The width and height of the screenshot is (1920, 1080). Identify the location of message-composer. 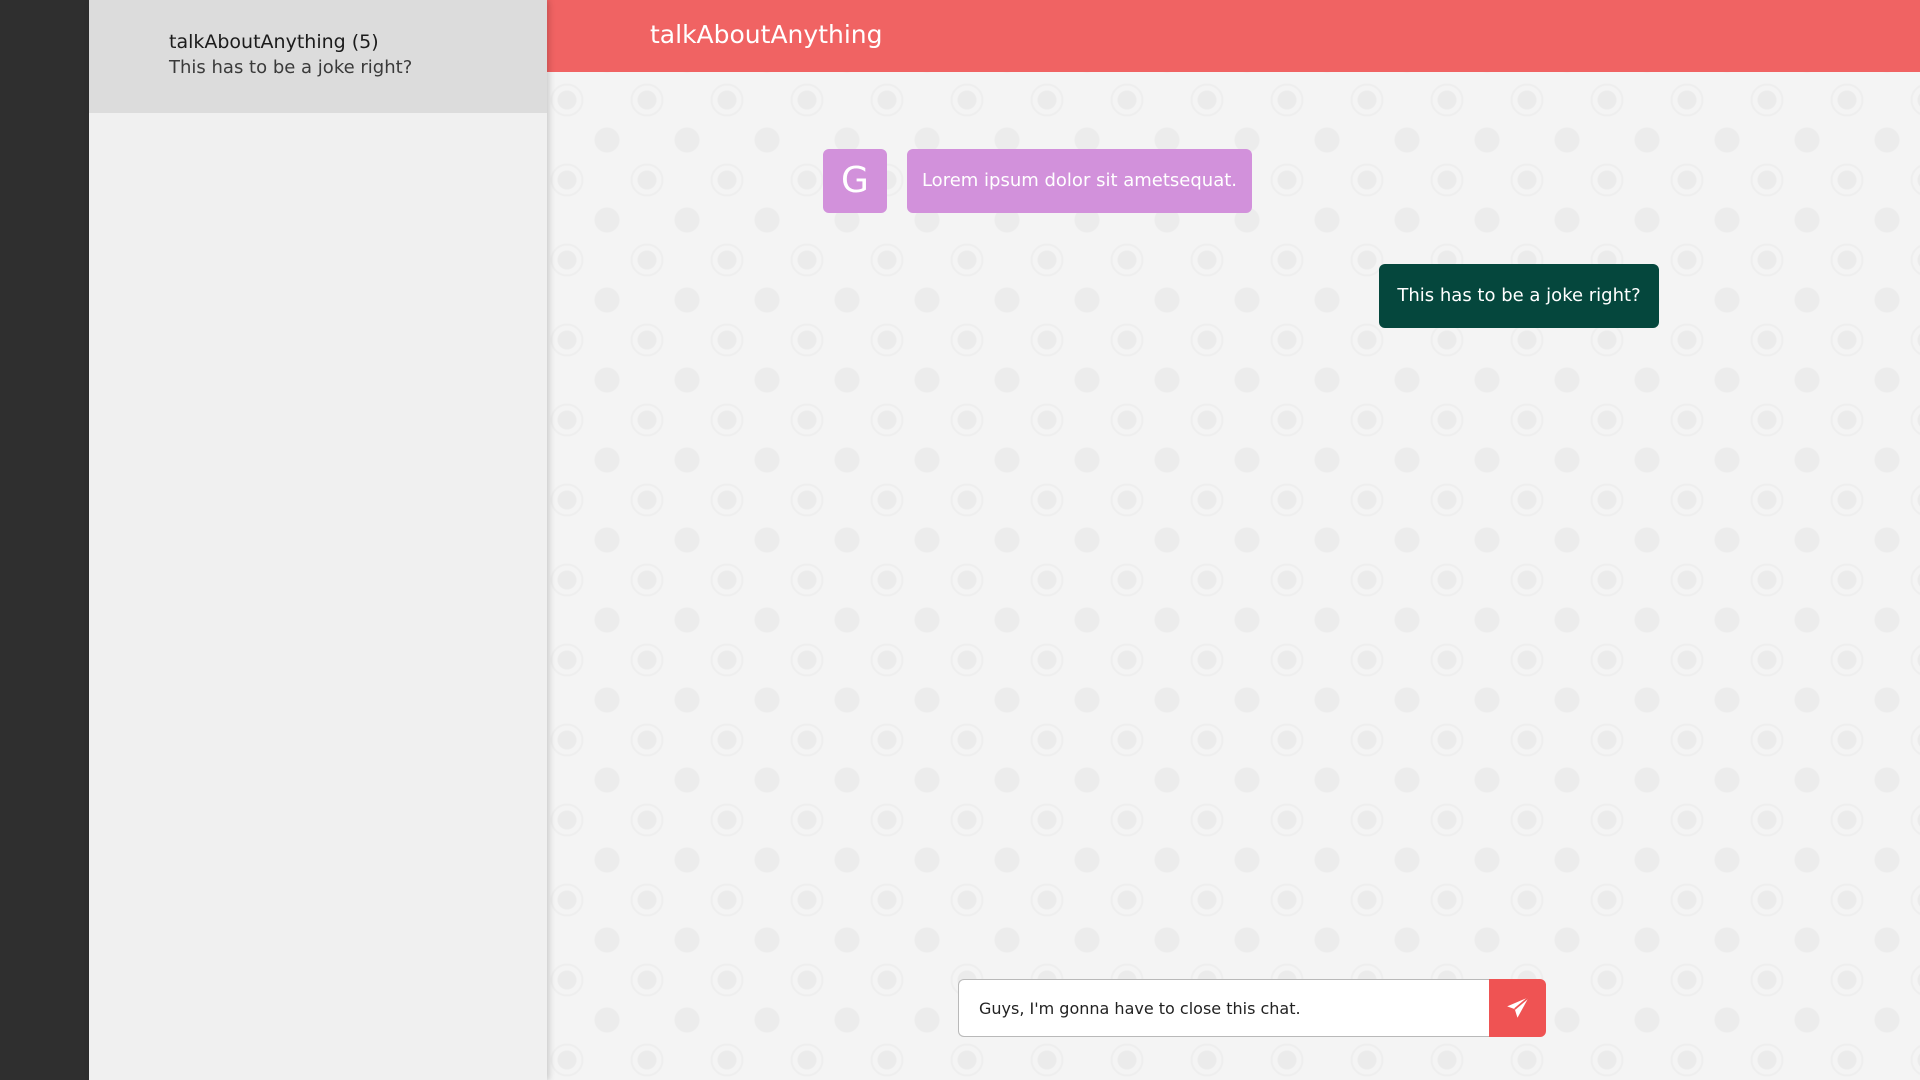
(1252, 1008).